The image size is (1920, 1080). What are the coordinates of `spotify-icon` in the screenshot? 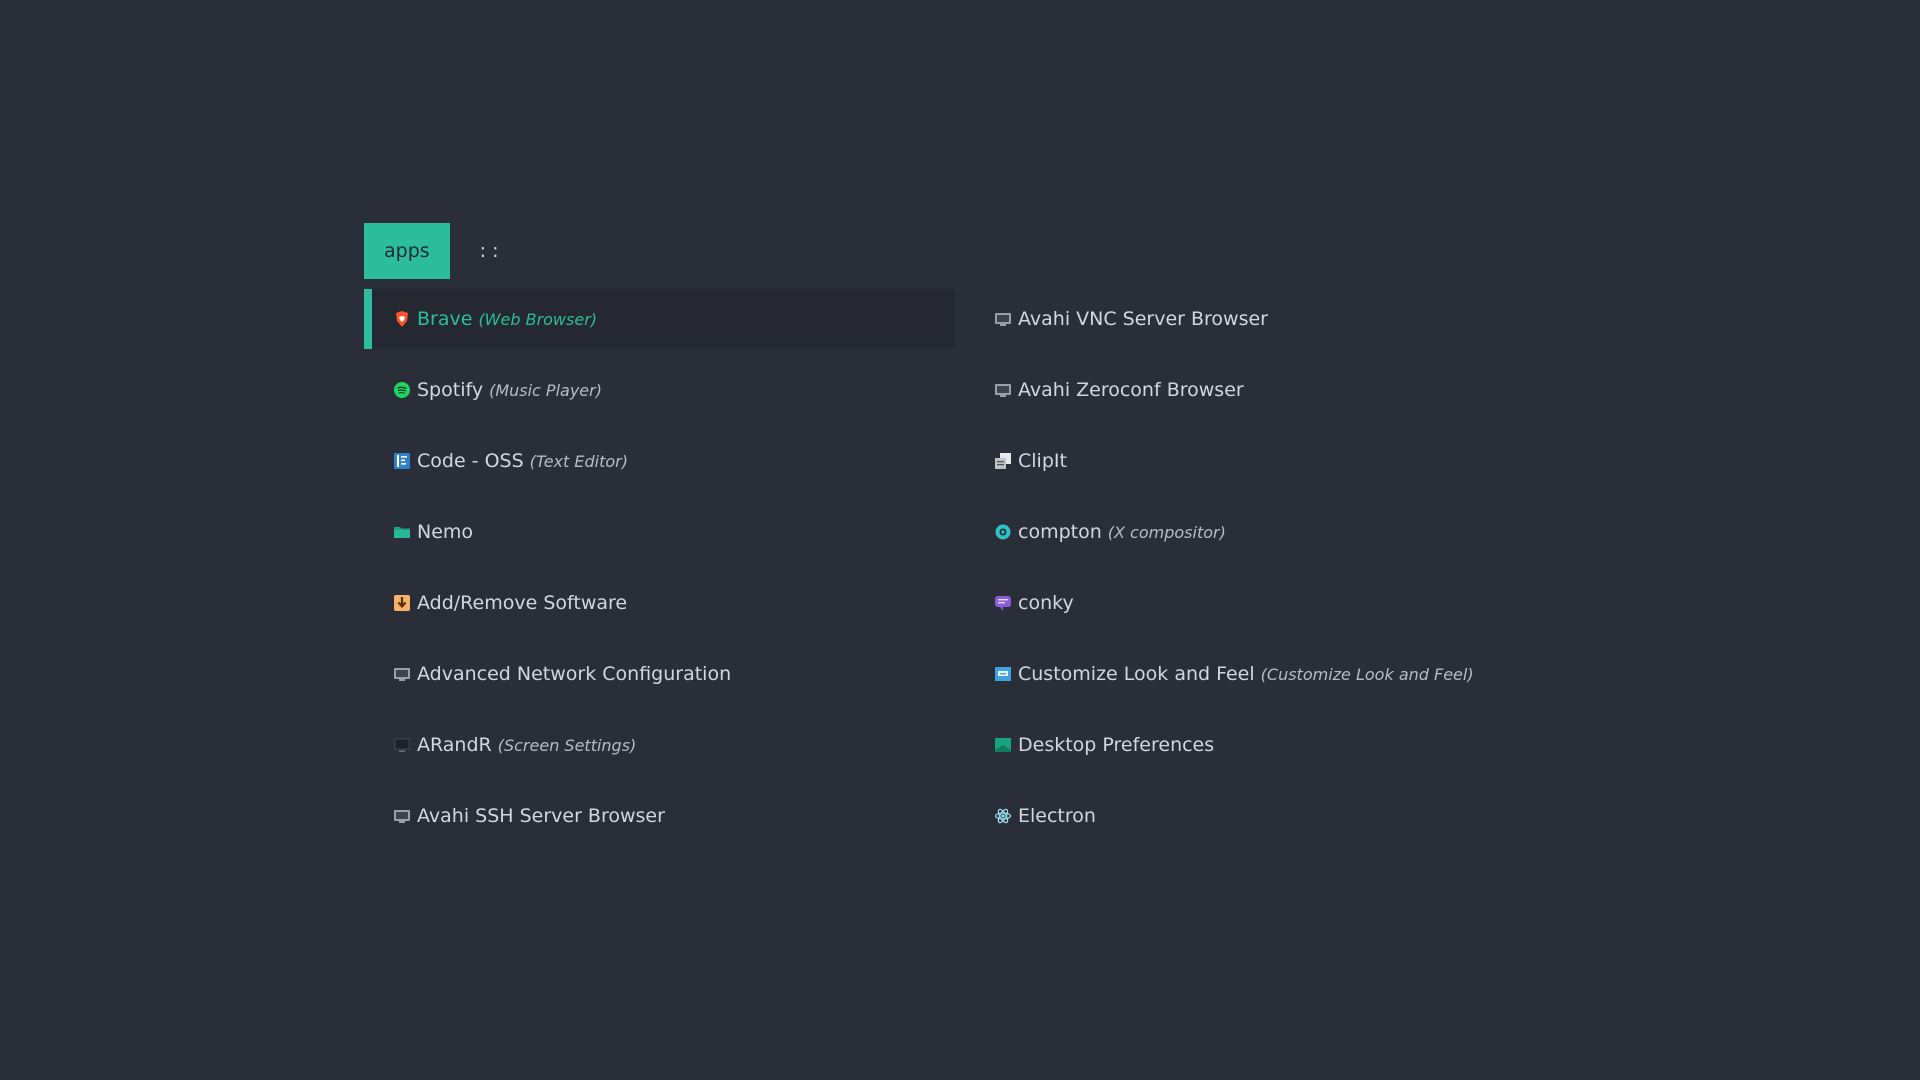 It's located at (402, 390).